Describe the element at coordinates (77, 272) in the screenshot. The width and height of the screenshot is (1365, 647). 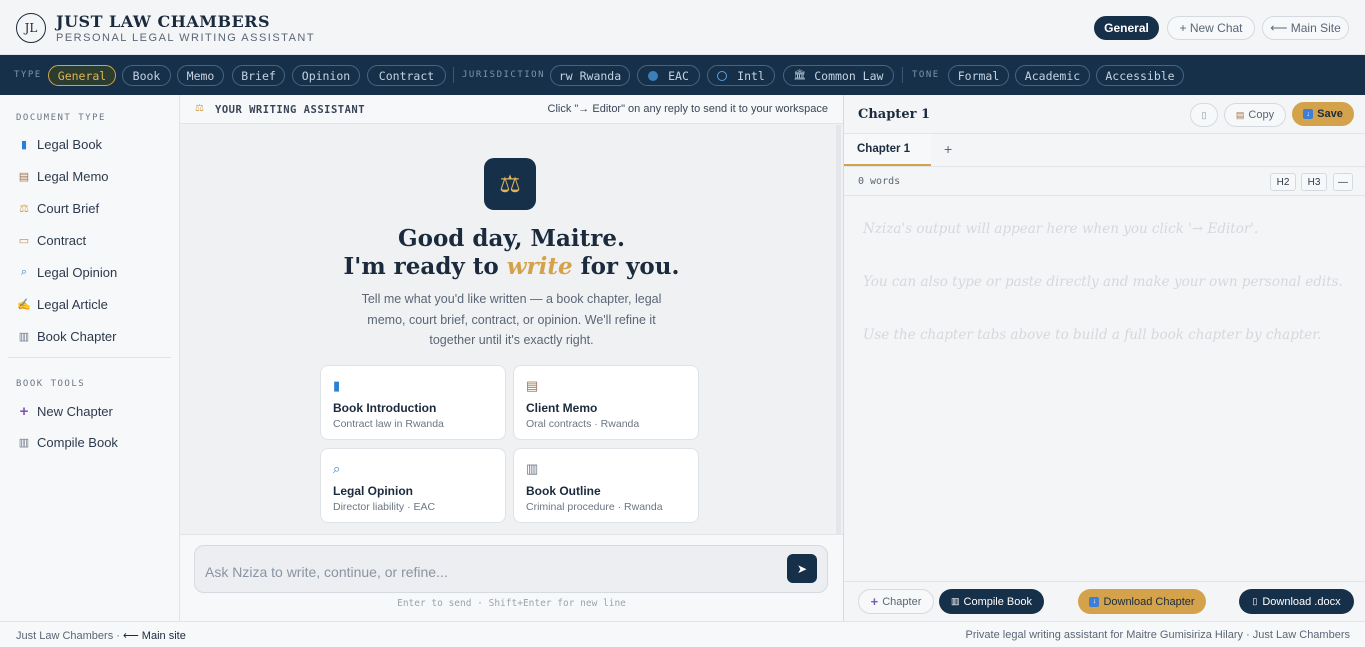
I see `sidebar-item-label: Legal Opinion` at that location.